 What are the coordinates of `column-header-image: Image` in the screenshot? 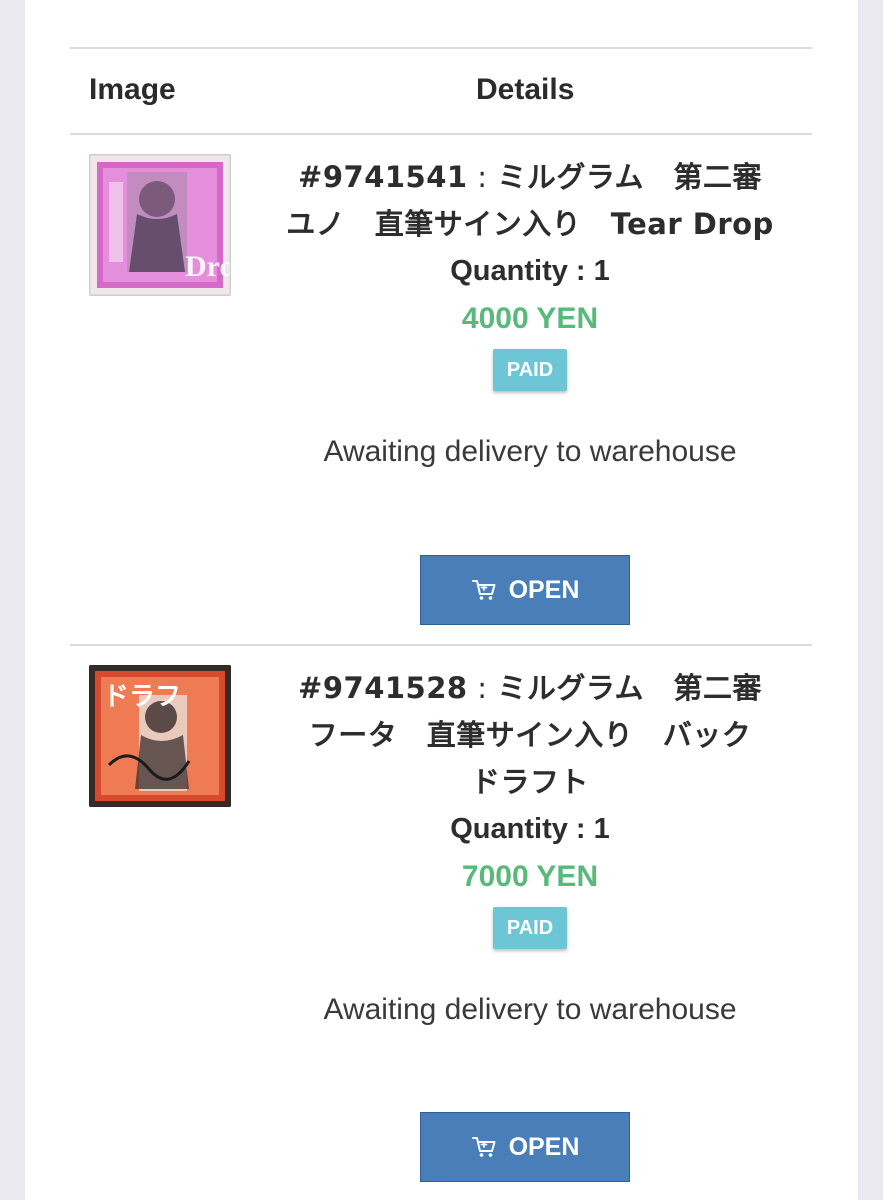 It's located at (132, 89).